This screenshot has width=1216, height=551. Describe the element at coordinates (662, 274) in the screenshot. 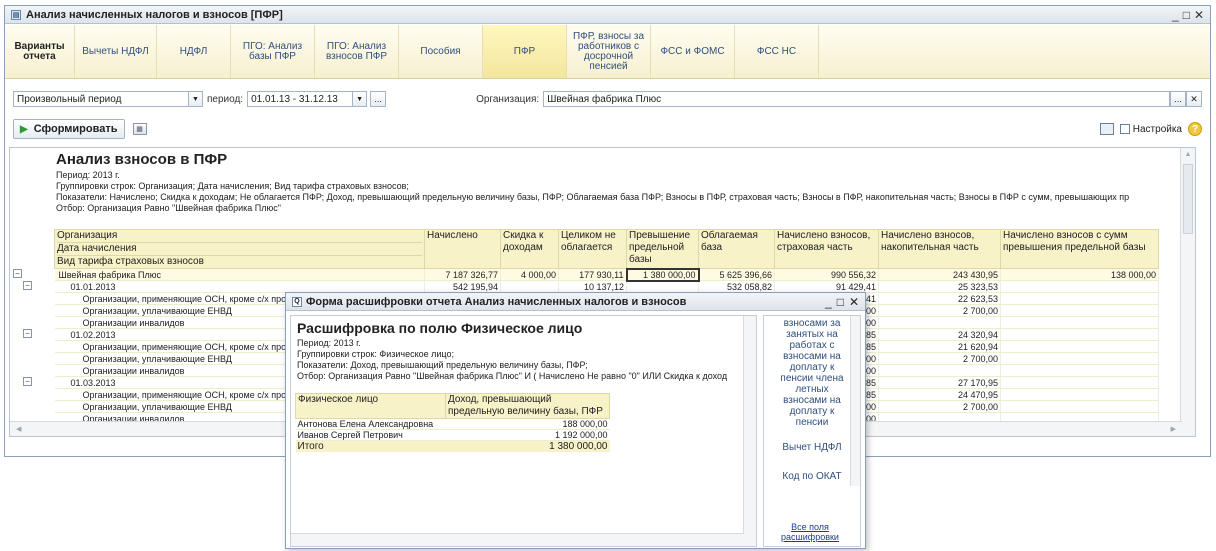

I see `cell-value: 1 380 000,00` at that location.